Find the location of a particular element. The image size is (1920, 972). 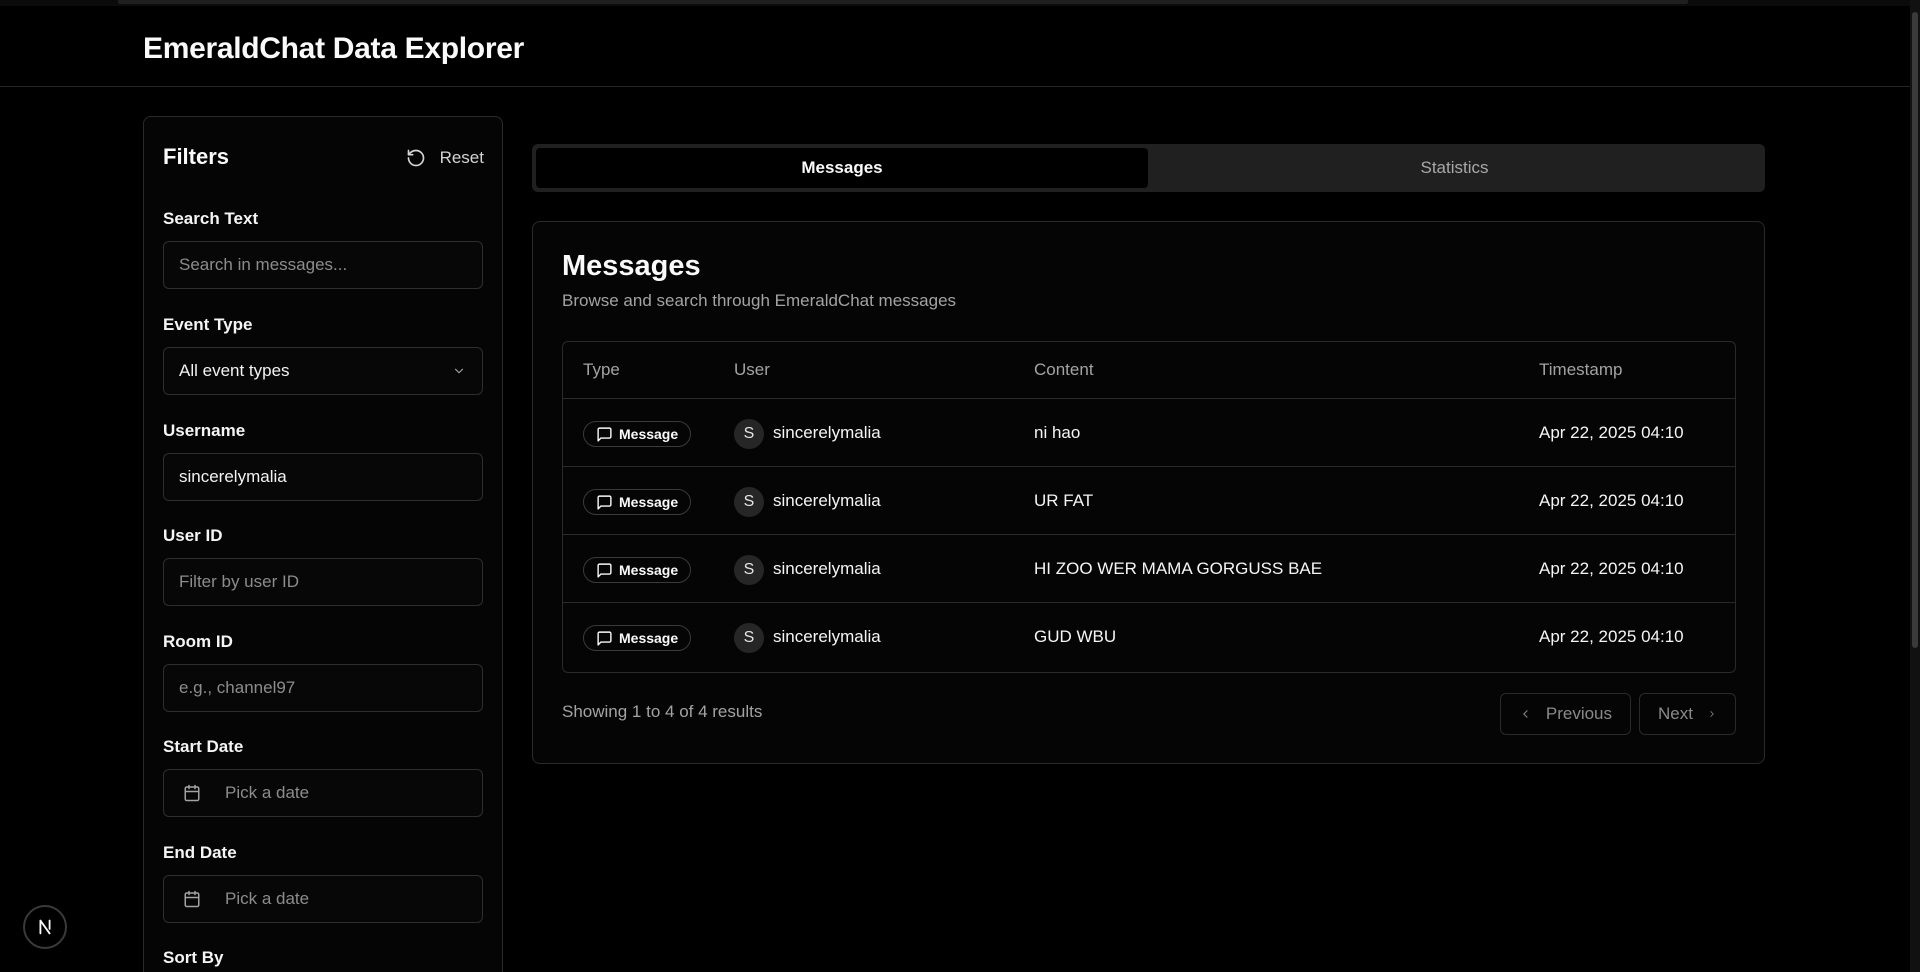

content-cell: GUD WBU is located at coordinates (1075, 636).